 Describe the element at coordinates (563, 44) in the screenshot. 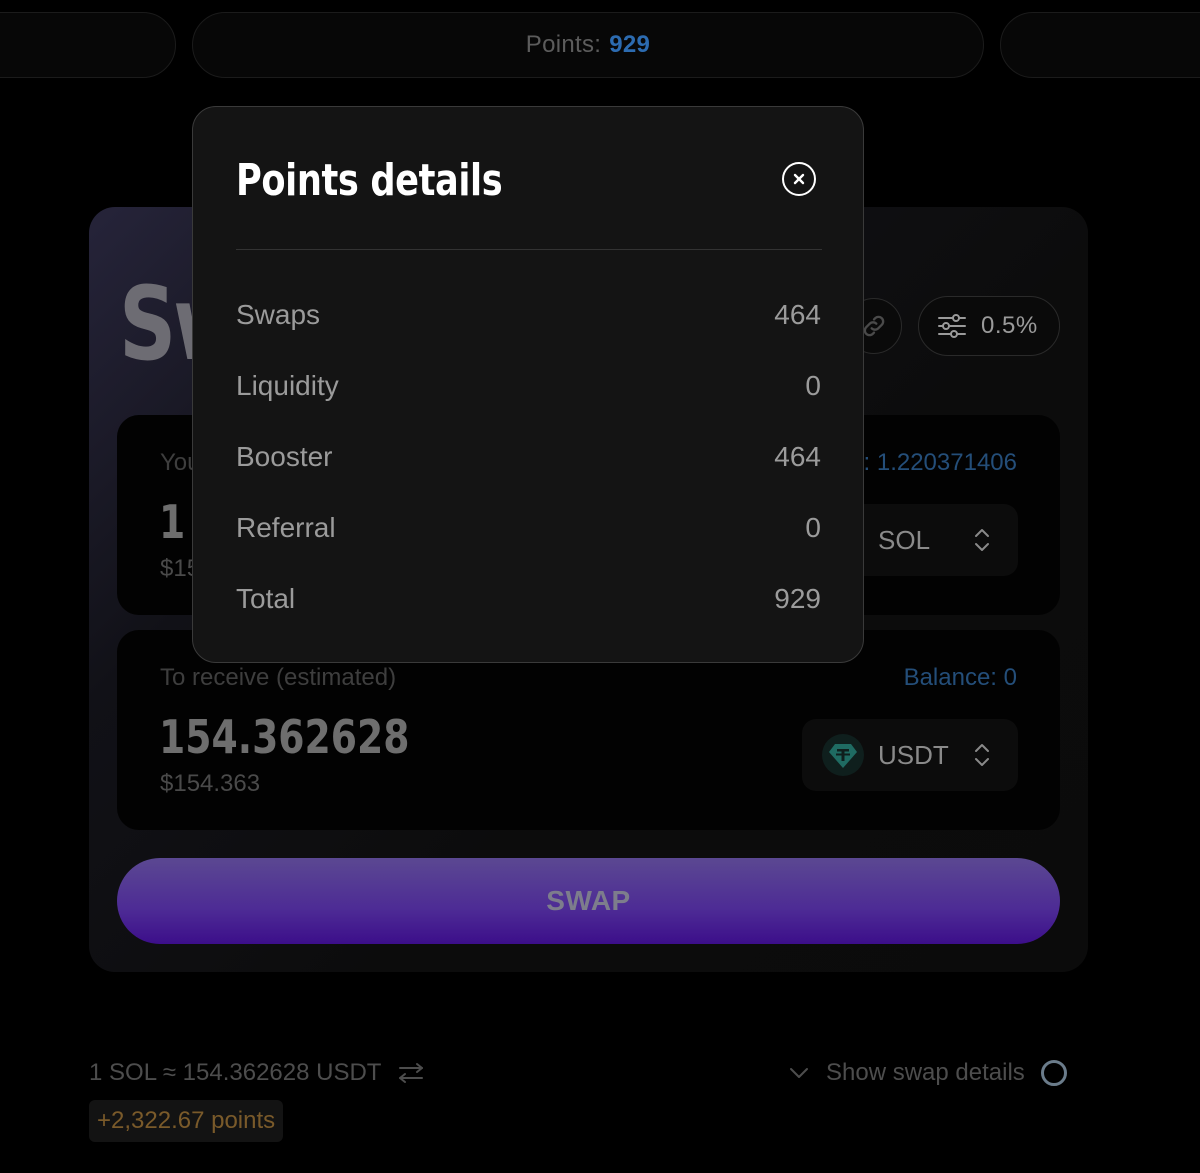

I see `points-label: Points:` at that location.